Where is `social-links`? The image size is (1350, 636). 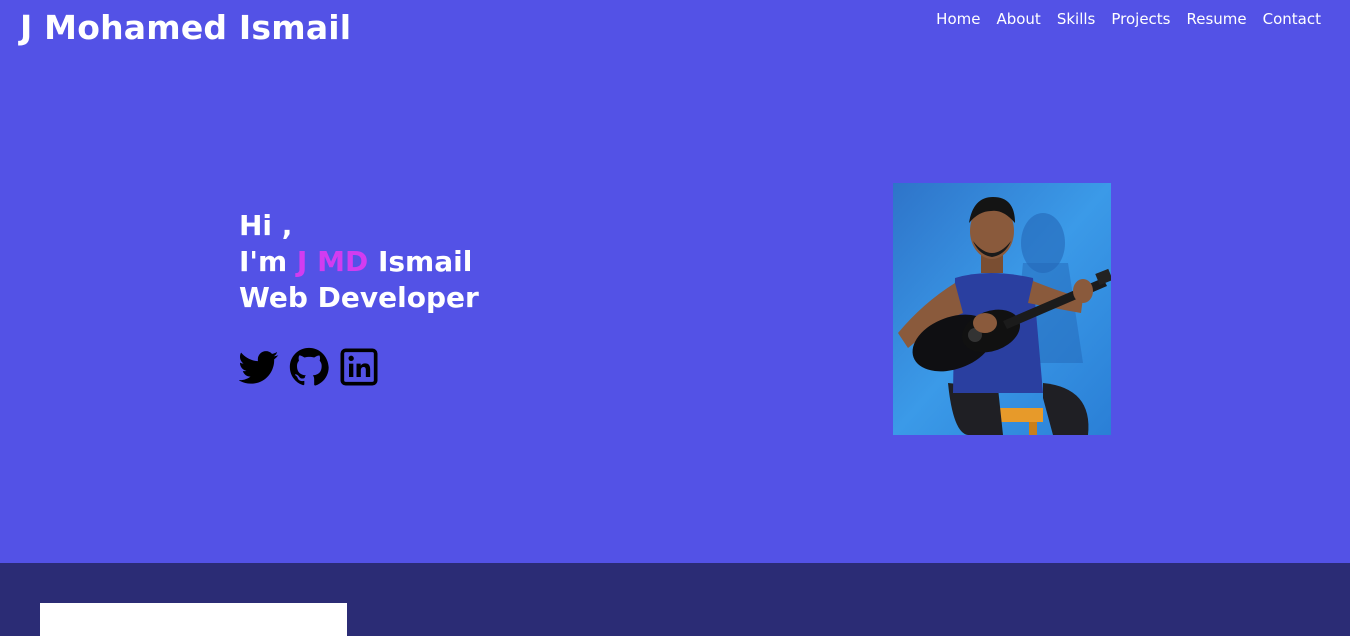 social-links is located at coordinates (308, 367).